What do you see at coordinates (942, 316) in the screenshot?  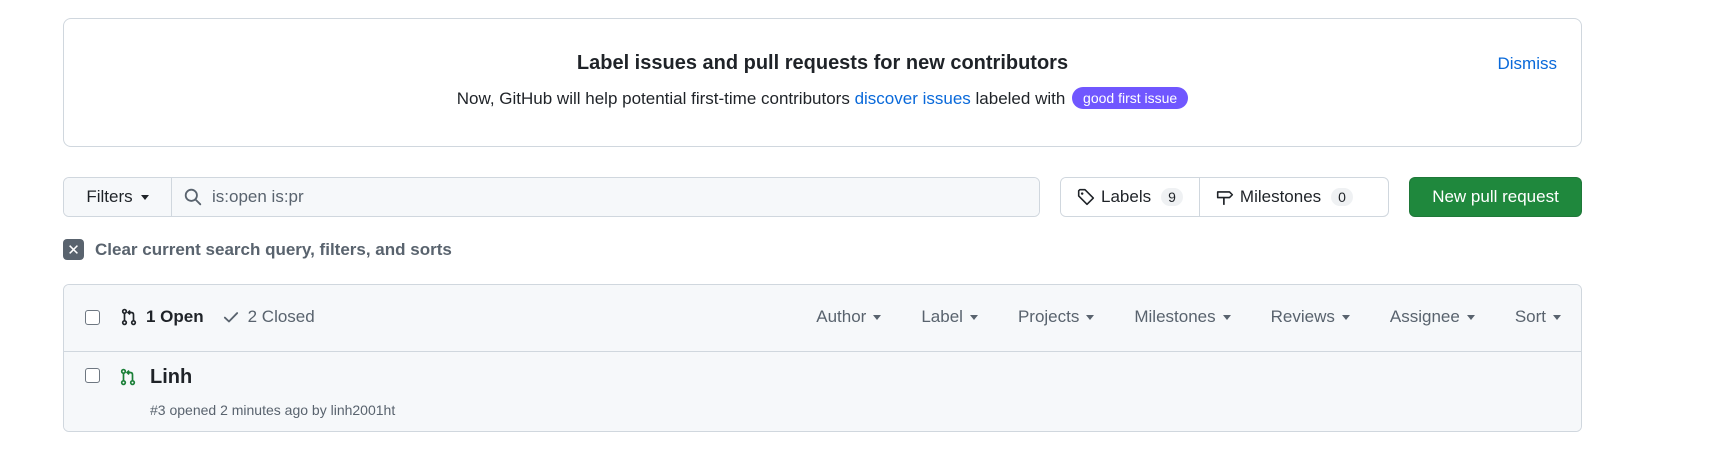 I see `label-filter-label: Label` at bounding box center [942, 316].